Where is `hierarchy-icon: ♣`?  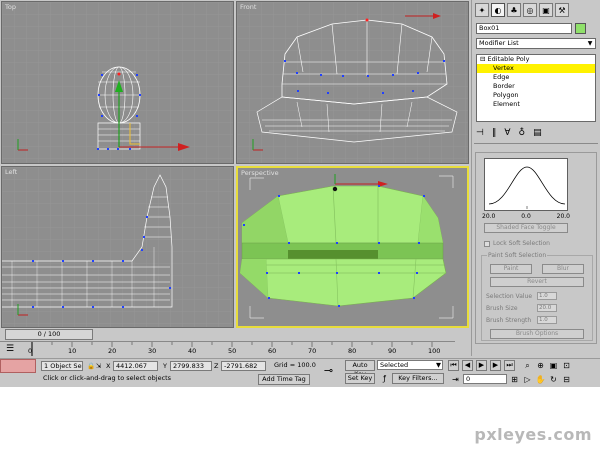
hierarchy-icon: ♣ is located at coordinates (514, 10).